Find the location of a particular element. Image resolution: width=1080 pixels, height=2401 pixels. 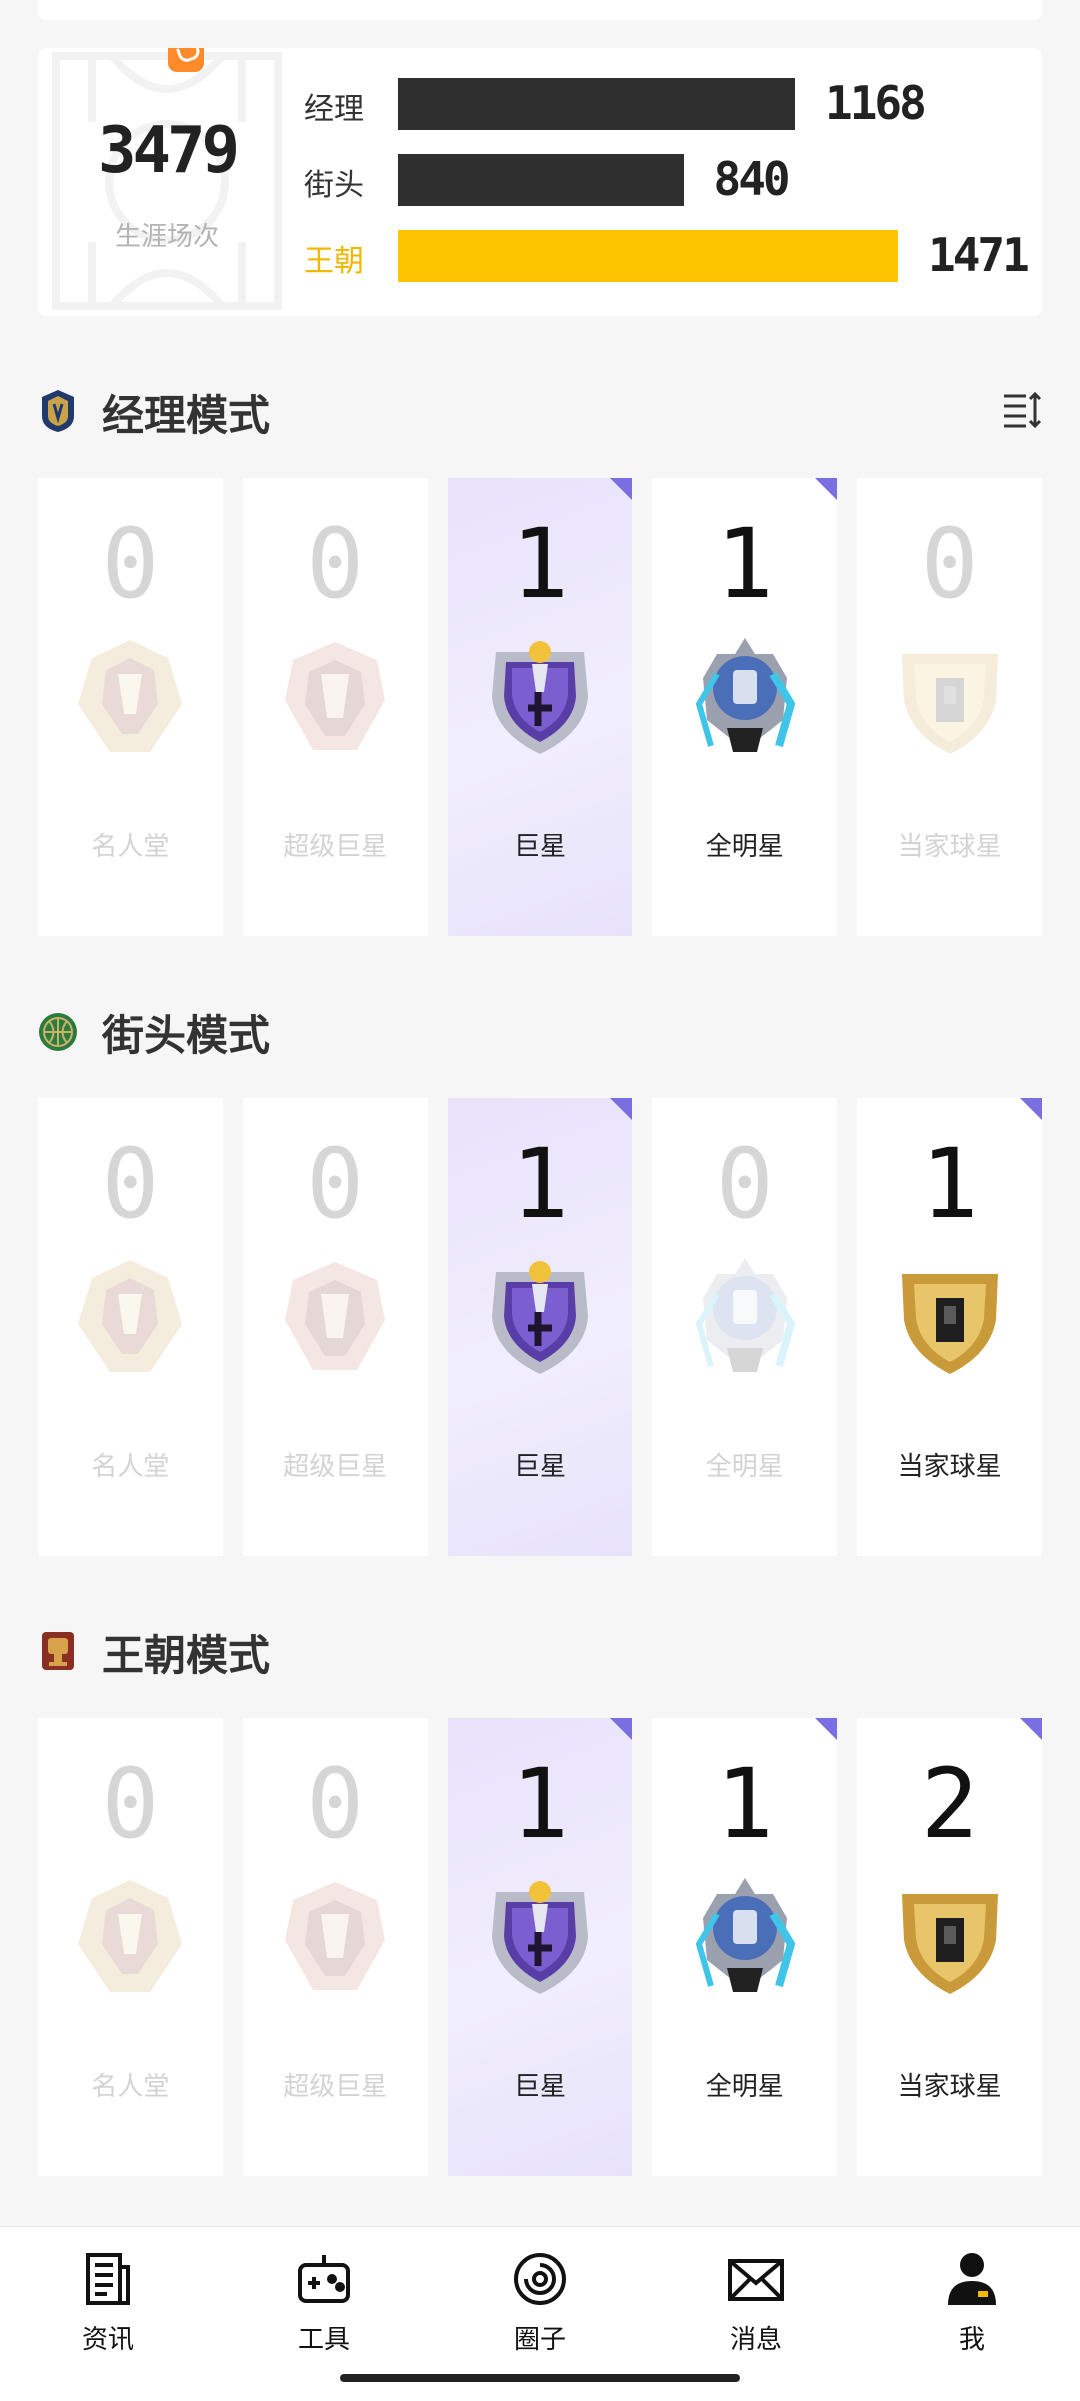

nav-item-me: 我 is located at coordinates (972, 2301).